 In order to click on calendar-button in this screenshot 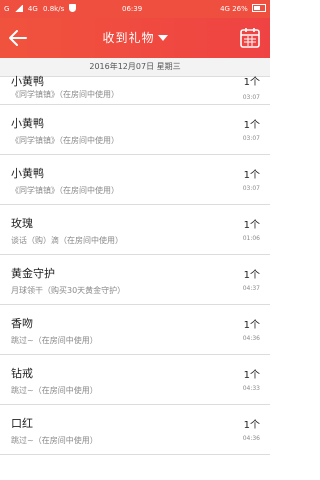, I will do `click(250, 38)`.